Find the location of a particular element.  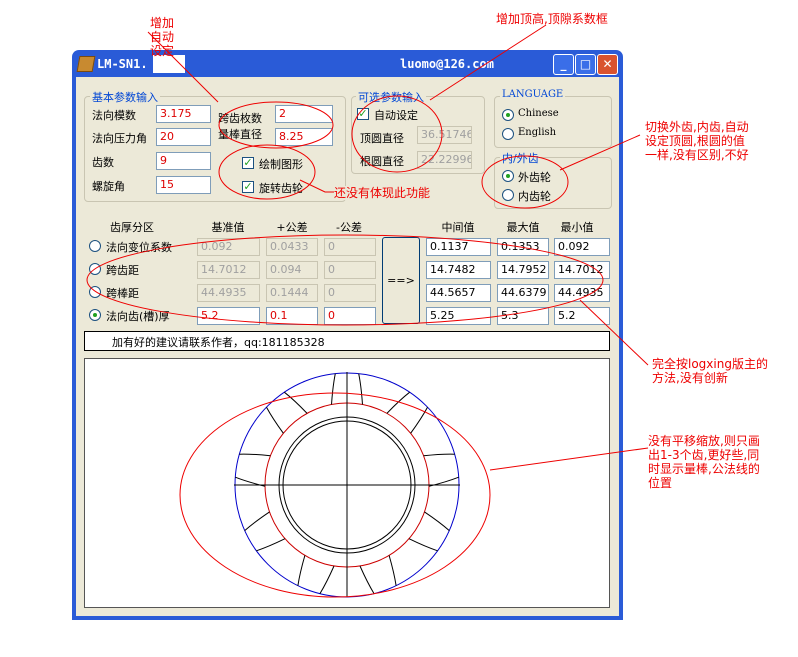

annotation-no-zoom: 没有平移缩放,则只画 出1-3个齿,更好些,同 时显示量棒,公法线的 位置 is located at coordinates (704, 462).